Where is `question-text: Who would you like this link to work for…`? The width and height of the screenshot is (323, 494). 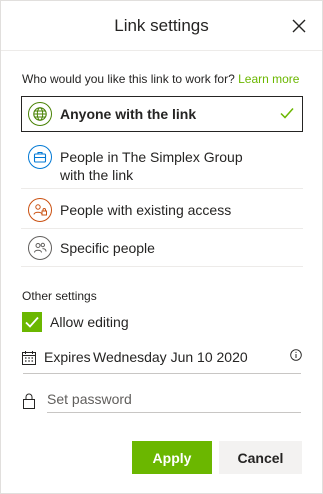 question-text: Who would you like this link to work for… is located at coordinates (128, 79).